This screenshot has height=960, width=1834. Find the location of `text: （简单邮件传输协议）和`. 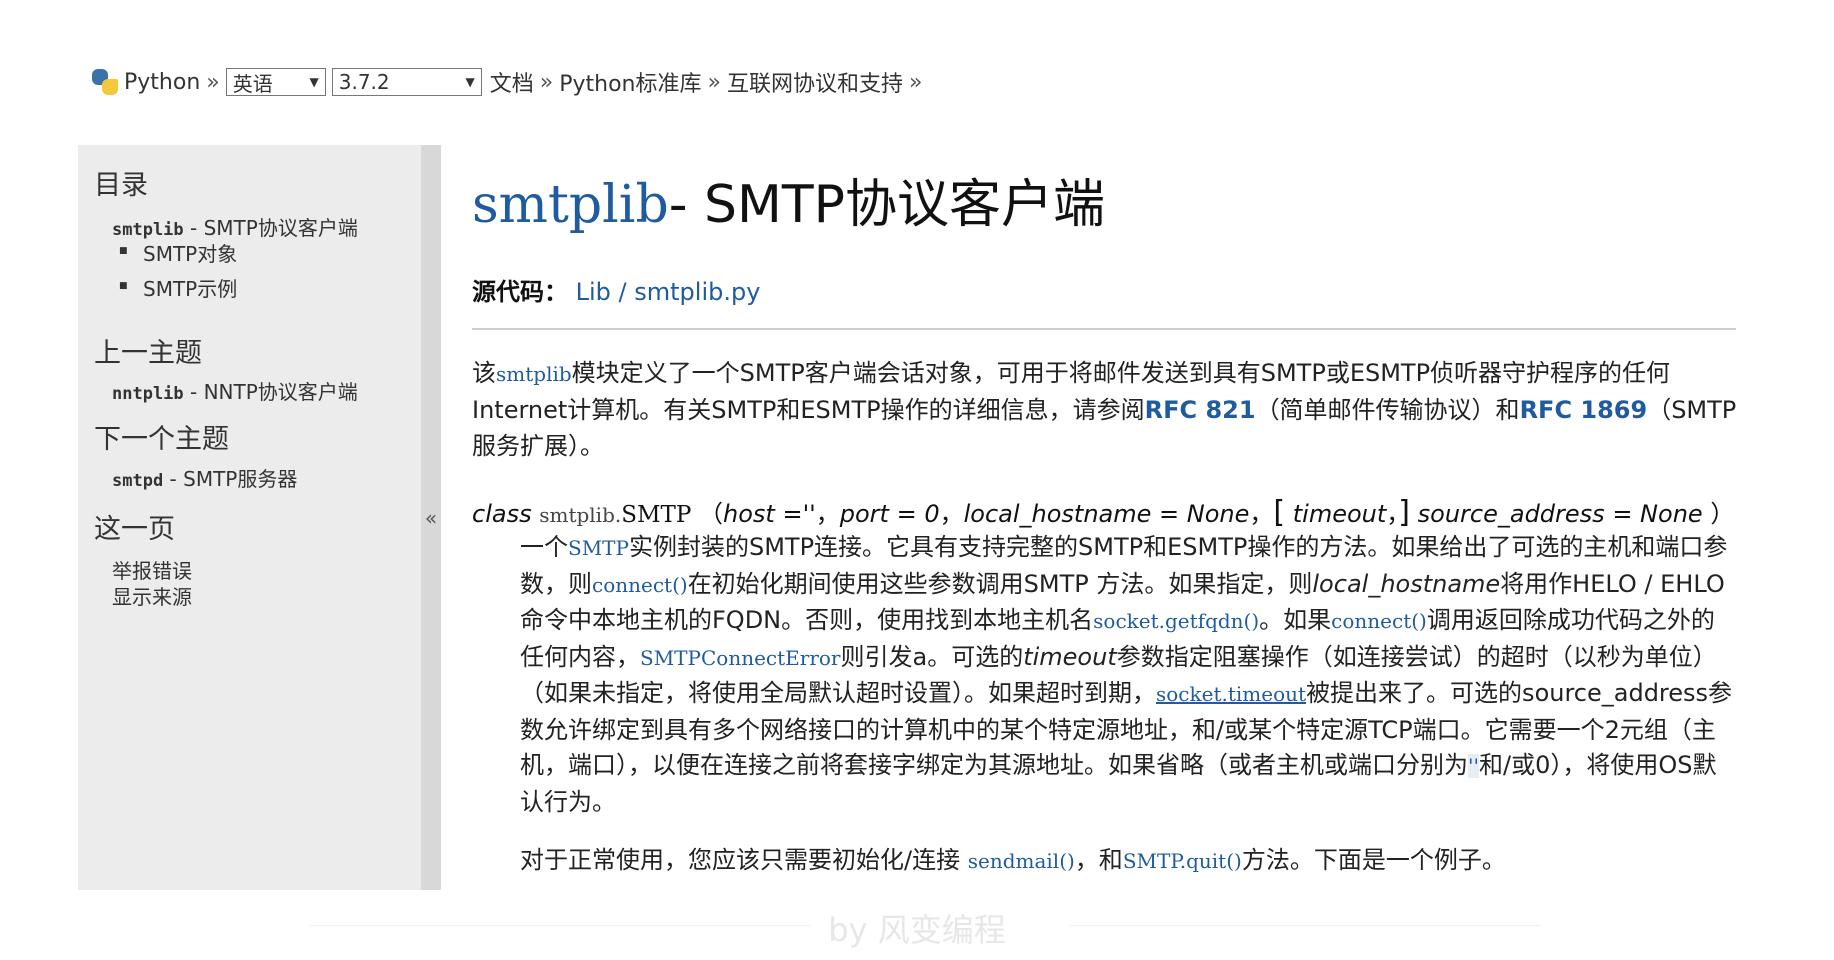

text: （简单邮件传输协议）和 is located at coordinates (1387, 410).